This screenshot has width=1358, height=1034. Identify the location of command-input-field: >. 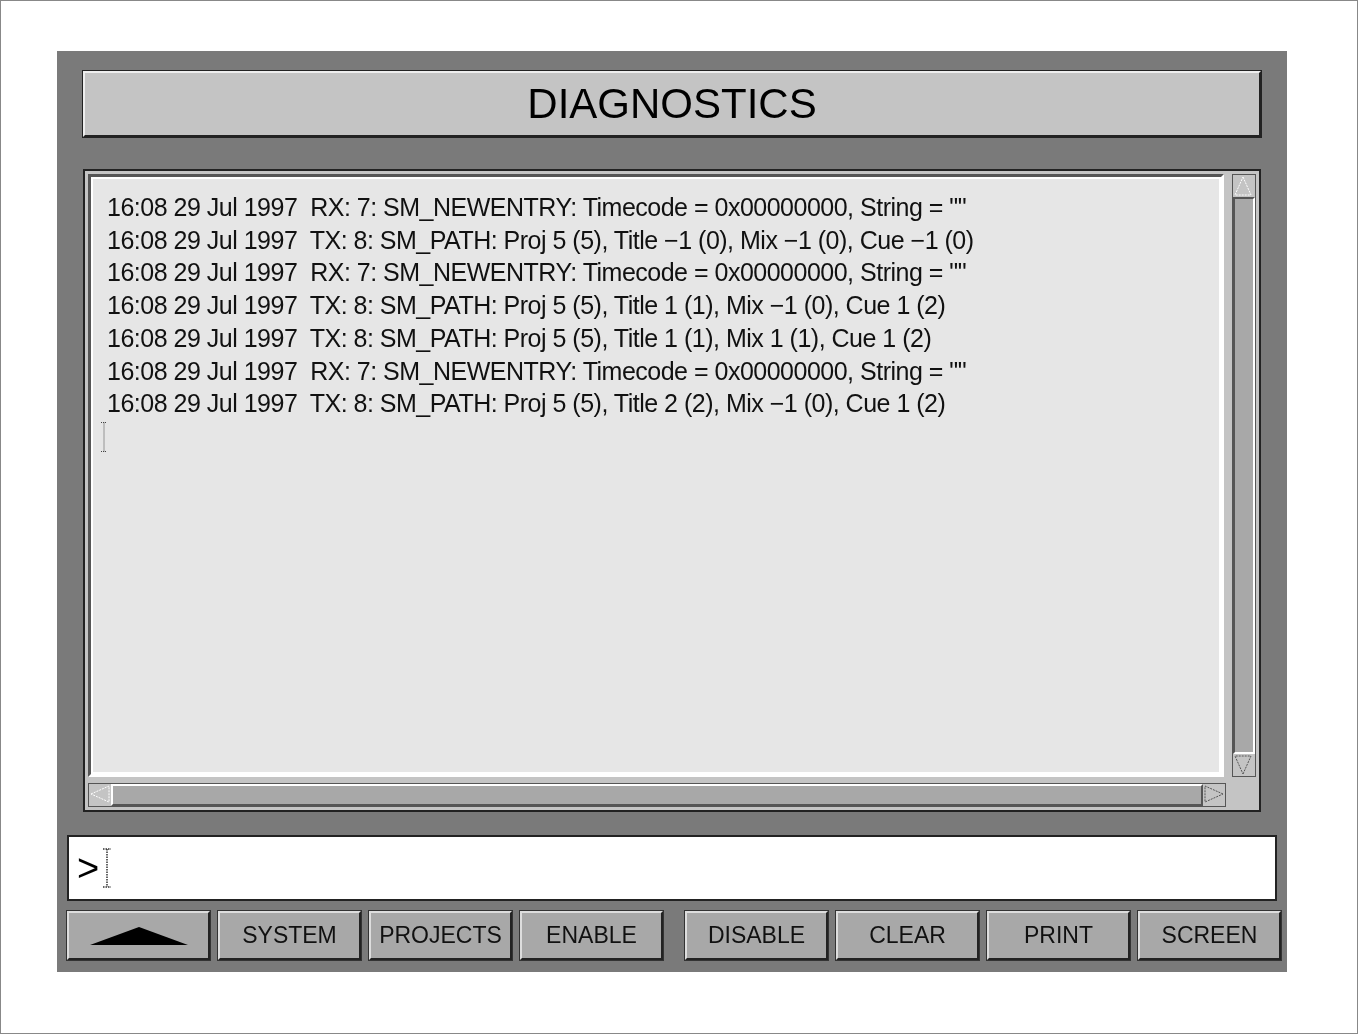
(672, 868).